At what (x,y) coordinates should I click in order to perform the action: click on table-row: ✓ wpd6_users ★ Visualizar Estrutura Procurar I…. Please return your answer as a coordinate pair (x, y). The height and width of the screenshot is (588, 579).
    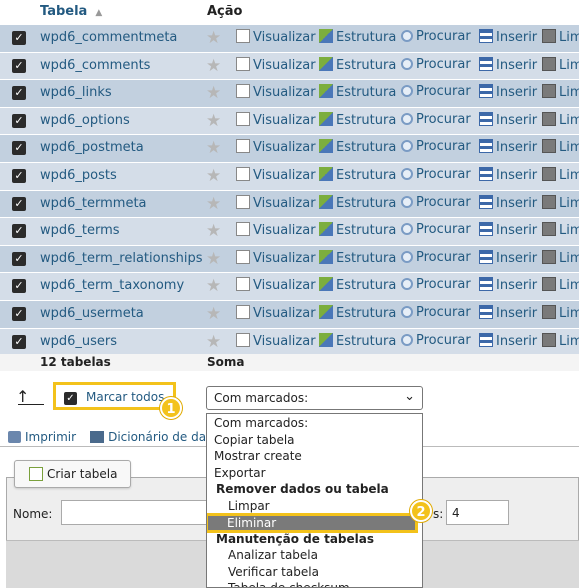
    Looking at the image, I should click on (289, 342).